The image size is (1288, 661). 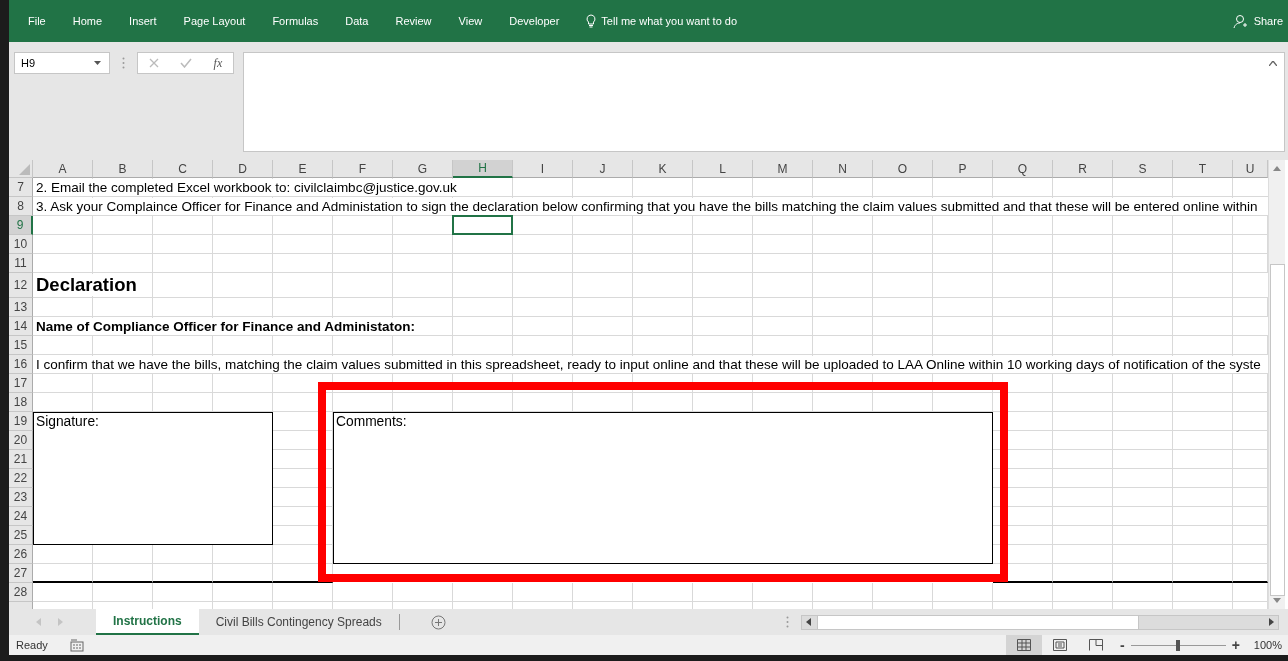 What do you see at coordinates (663, 169) in the screenshot?
I see `column-header: K` at bounding box center [663, 169].